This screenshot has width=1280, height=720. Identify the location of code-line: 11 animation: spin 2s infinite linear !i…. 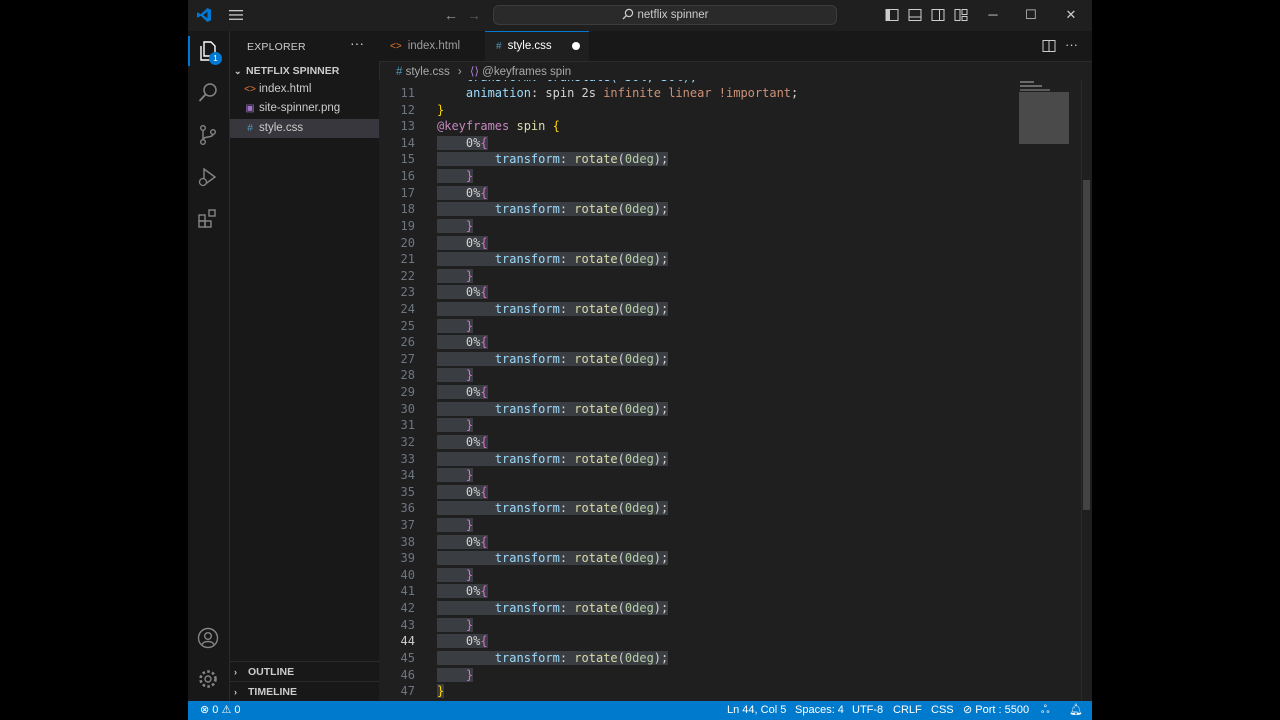
(699, 93).